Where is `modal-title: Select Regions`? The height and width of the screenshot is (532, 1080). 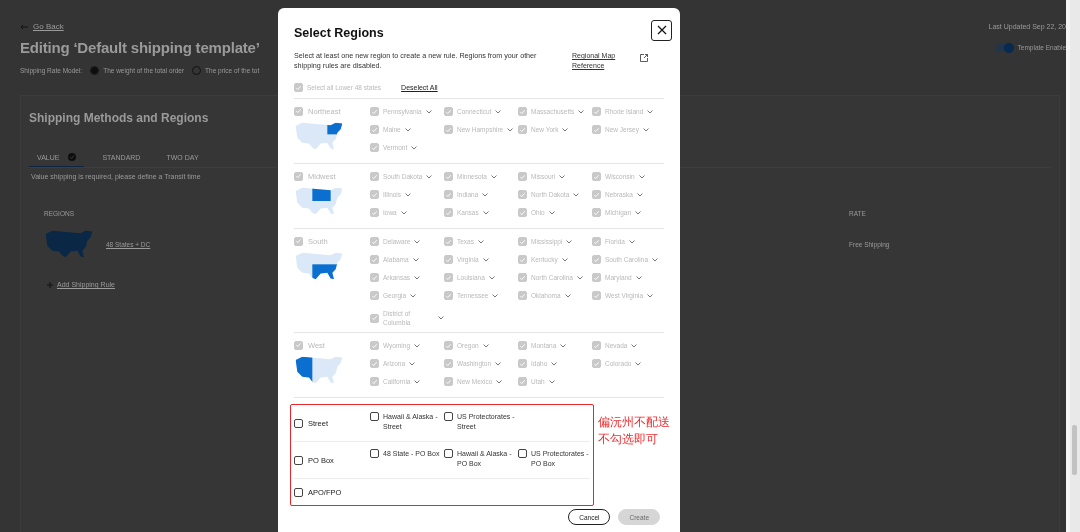 modal-title: Select Regions is located at coordinates (339, 33).